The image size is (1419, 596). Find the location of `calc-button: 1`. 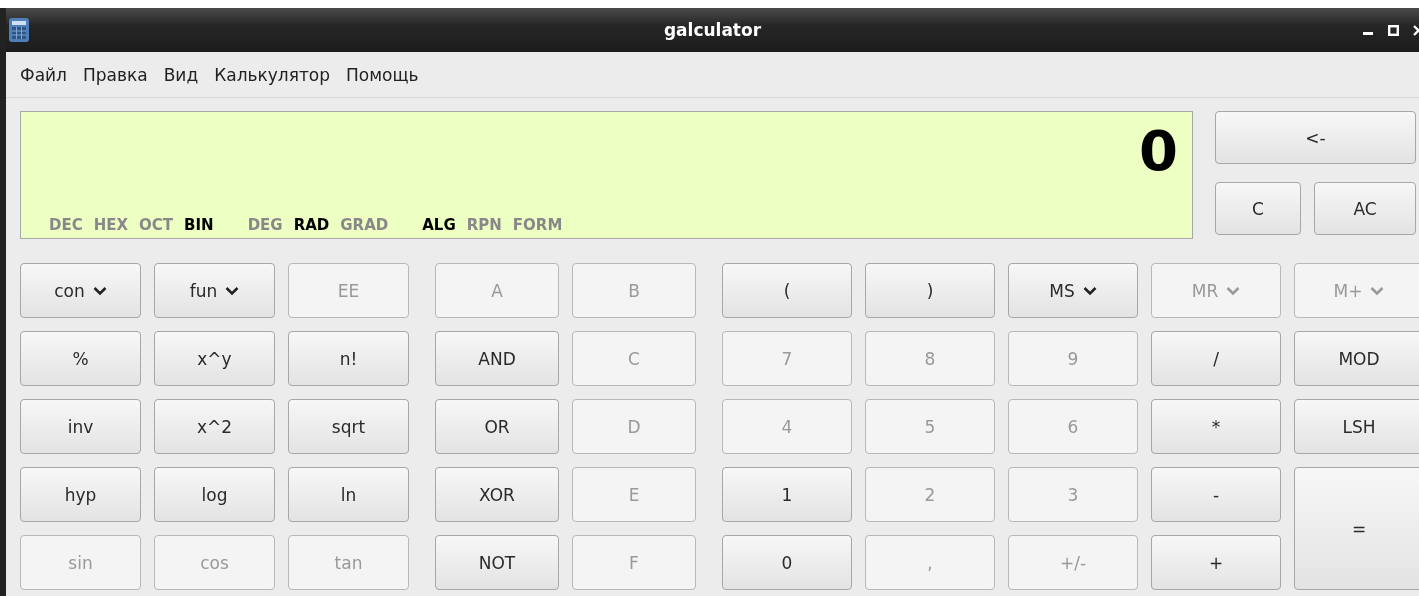

calc-button: 1 is located at coordinates (787, 494).